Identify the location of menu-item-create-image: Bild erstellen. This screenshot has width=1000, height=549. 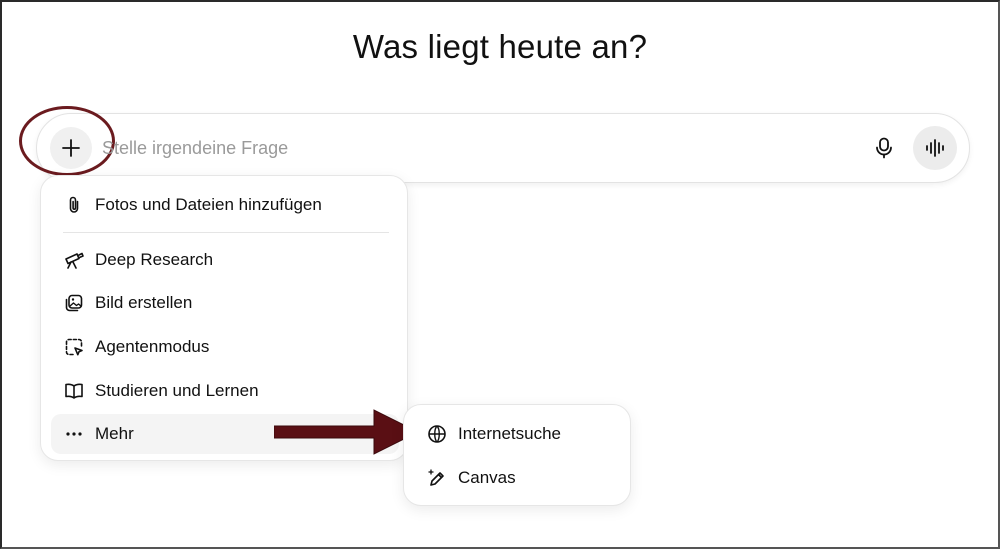
(225, 303).